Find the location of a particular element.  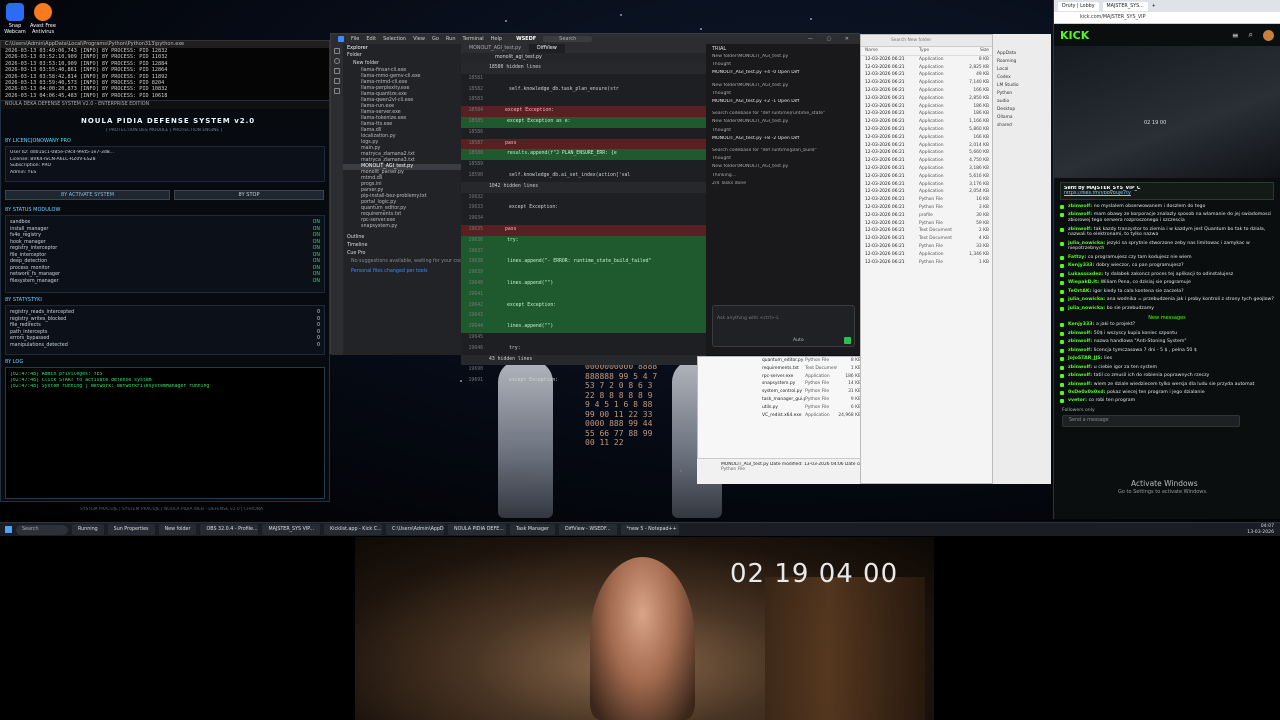

chat-username: JoJoSTAR_JJS: is located at coordinates (1086, 358).